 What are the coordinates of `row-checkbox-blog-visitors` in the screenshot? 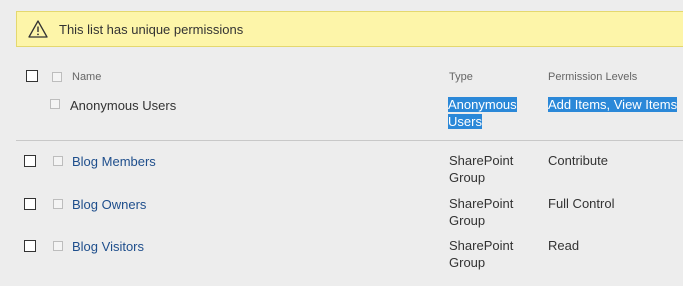 It's located at (30, 246).